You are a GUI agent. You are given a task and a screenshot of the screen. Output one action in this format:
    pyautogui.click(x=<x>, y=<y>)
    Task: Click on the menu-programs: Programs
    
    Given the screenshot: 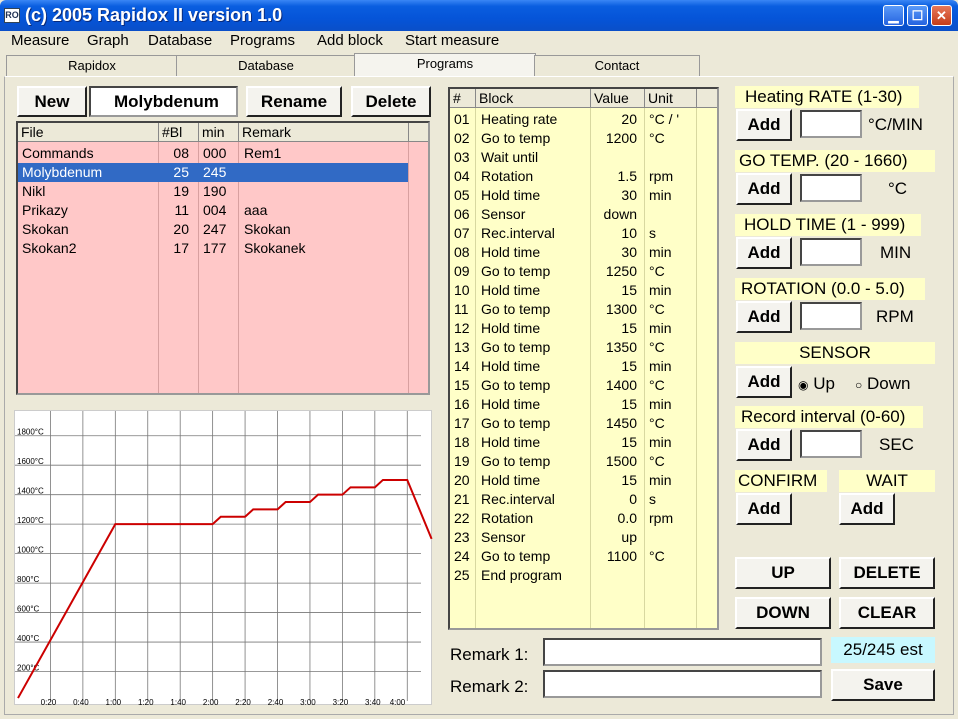 What is the action you would take?
    pyautogui.click(x=262, y=40)
    